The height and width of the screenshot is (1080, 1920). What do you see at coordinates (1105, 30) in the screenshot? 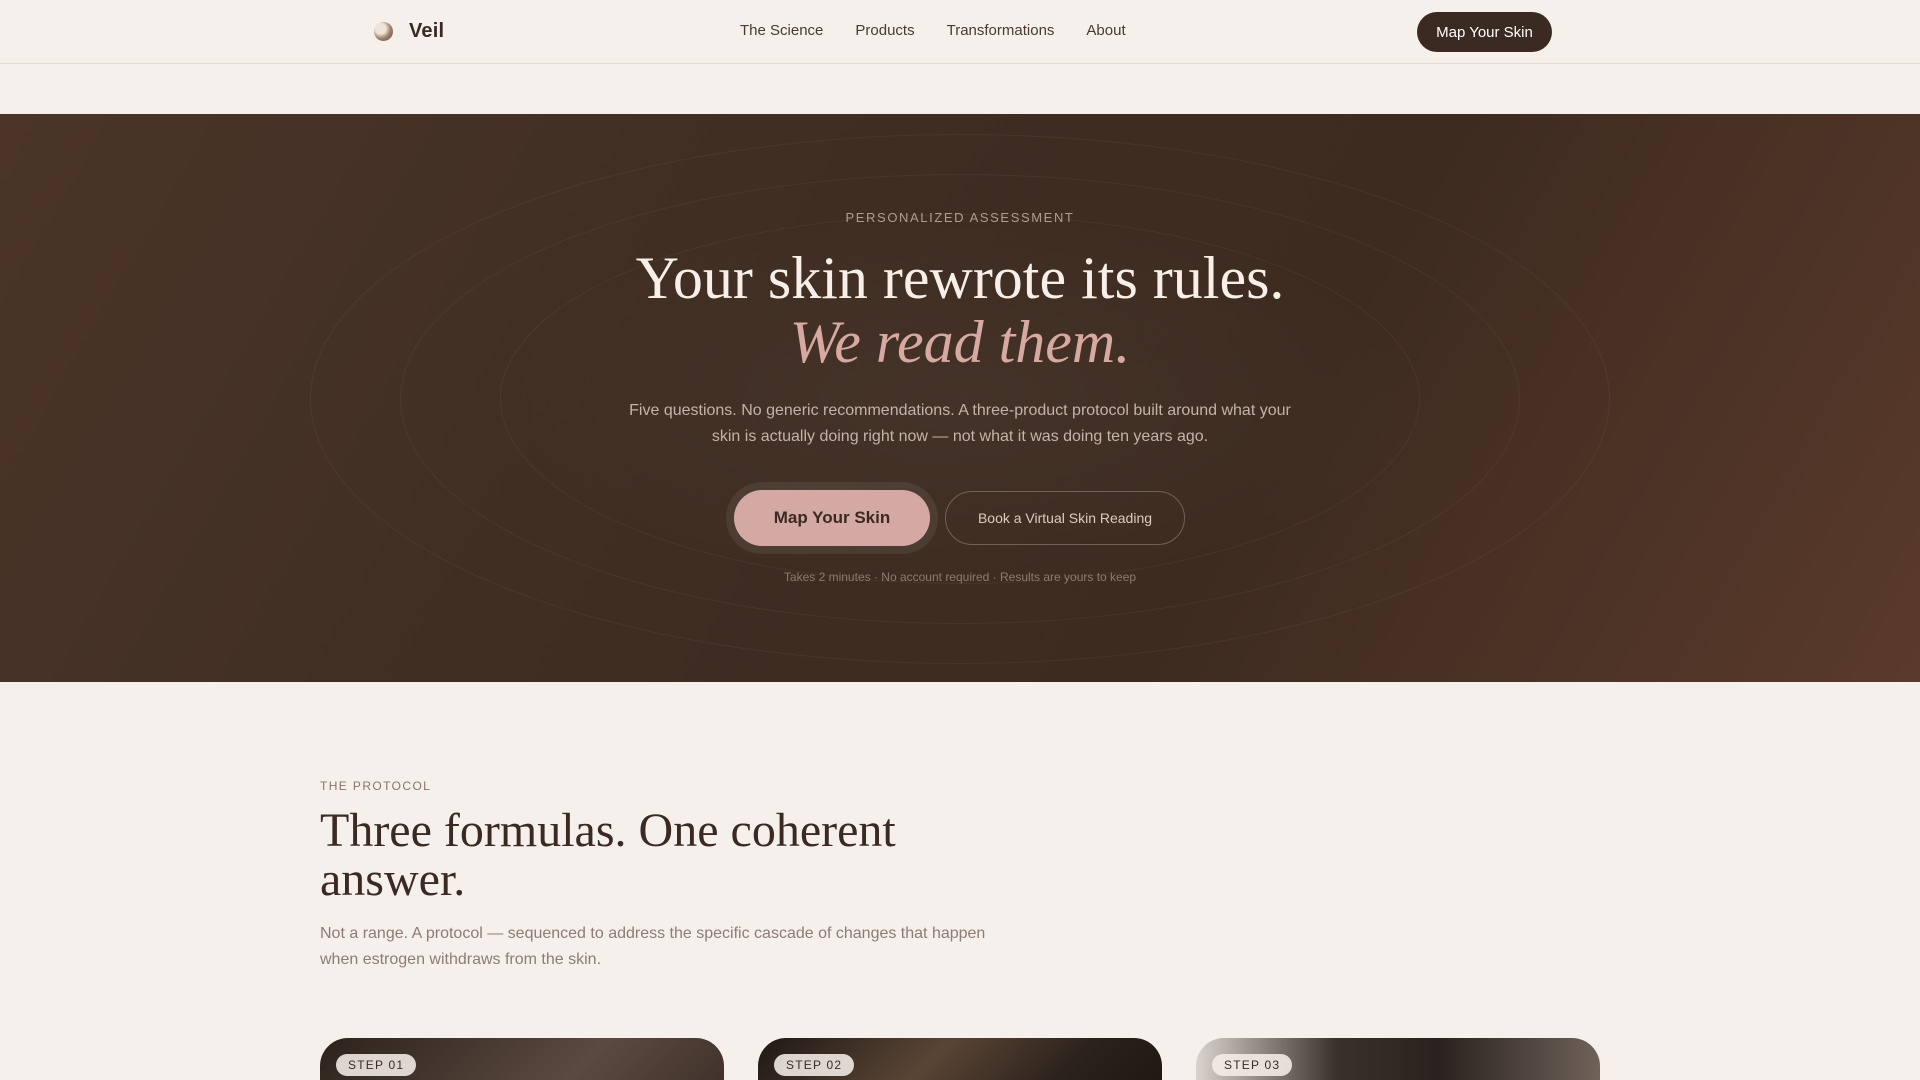
I see `nav-link-about: About` at bounding box center [1105, 30].